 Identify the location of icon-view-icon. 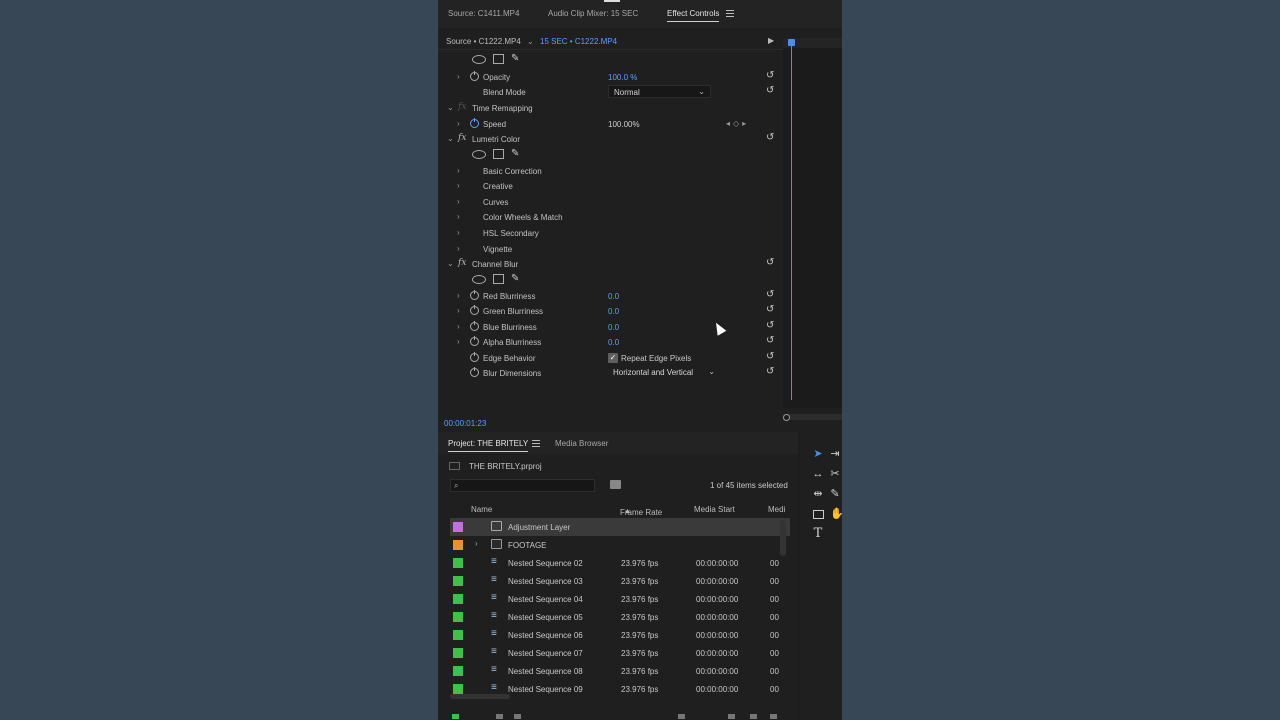
(499, 716).